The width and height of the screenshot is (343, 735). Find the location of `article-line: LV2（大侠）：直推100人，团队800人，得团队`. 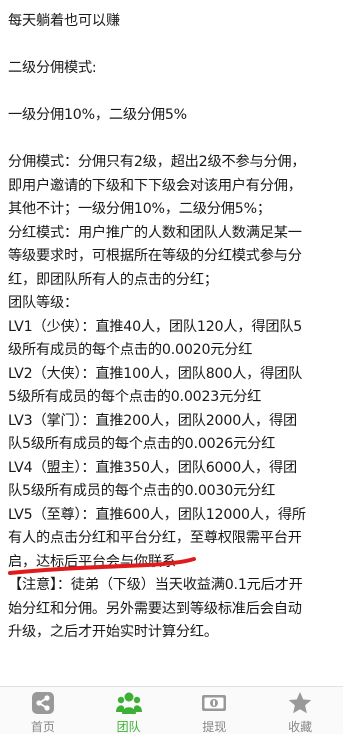

article-line: LV2（大侠）：直推100人，团队800人，得团队 is located at coordinates (155, 373).